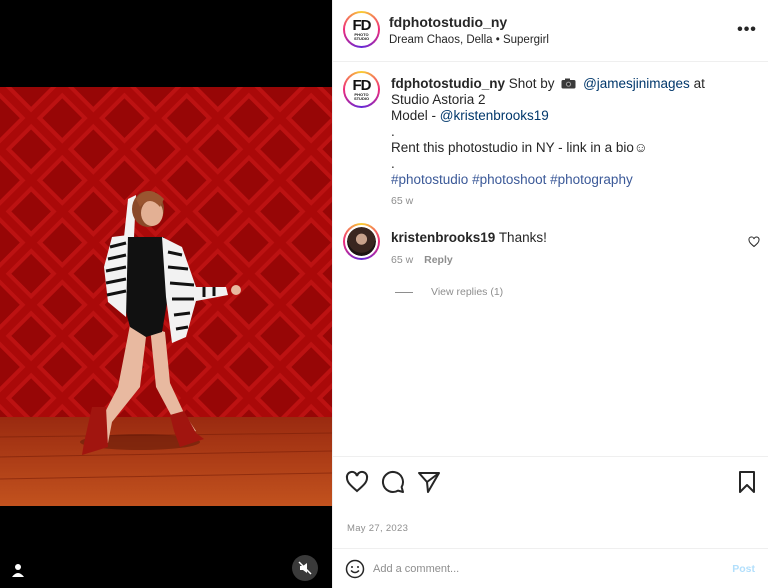  I want to click on caption-shot-by: Shot by, so click(531, 83).